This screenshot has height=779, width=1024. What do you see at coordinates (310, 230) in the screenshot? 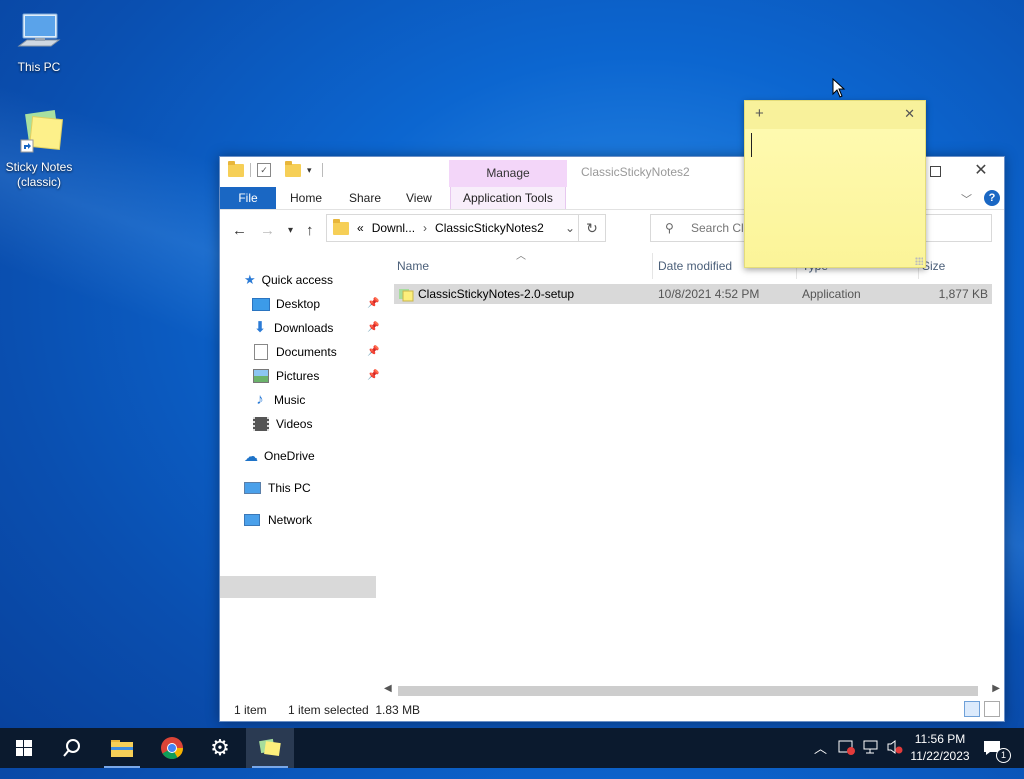
I see `up-arrow-icon: ↑` at bounding box center [310, 230].